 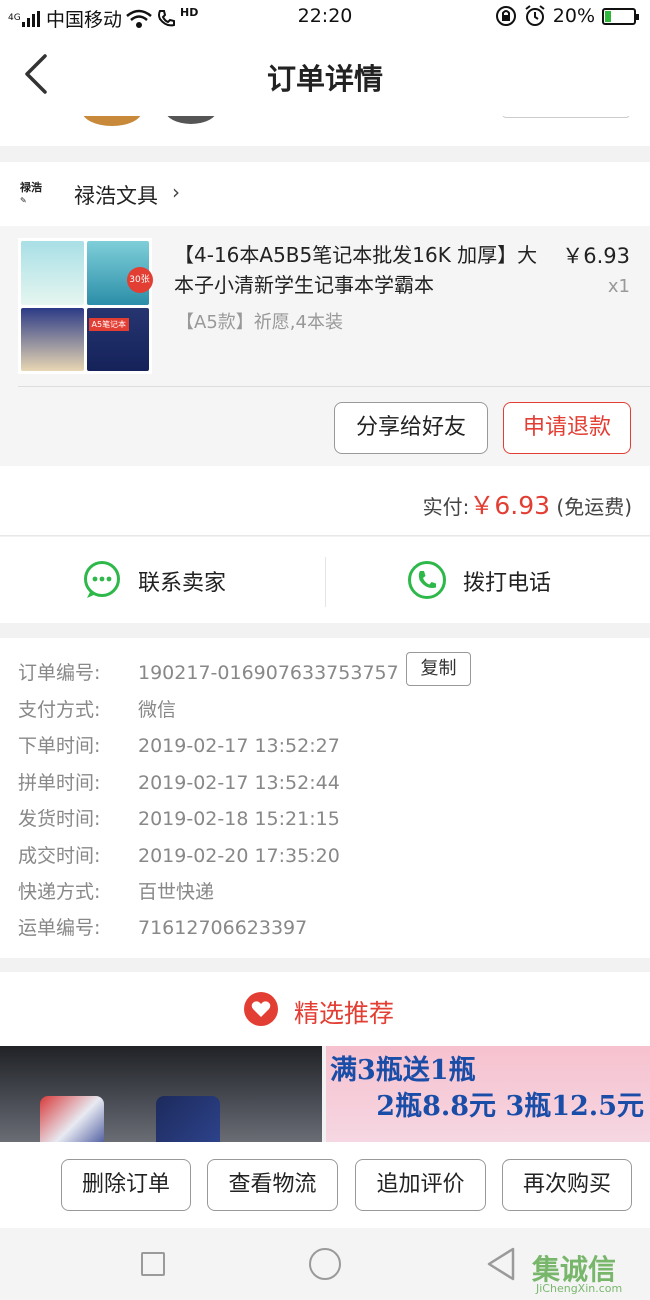 What do you see at coordinates (182, 583) in the screenshot?
I see `contact-seller-label: 联系卖家` at bounding box center [182, 583].